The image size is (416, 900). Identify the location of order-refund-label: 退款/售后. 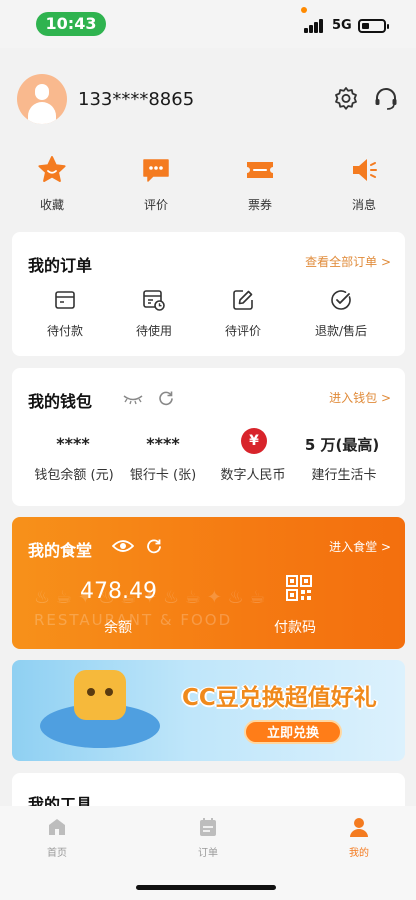
(341, 331).